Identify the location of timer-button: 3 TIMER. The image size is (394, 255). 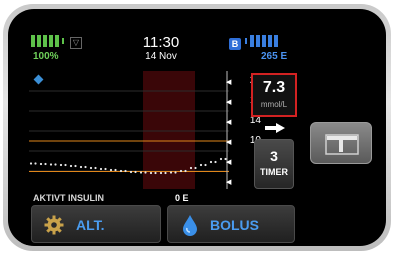
(274, 164).